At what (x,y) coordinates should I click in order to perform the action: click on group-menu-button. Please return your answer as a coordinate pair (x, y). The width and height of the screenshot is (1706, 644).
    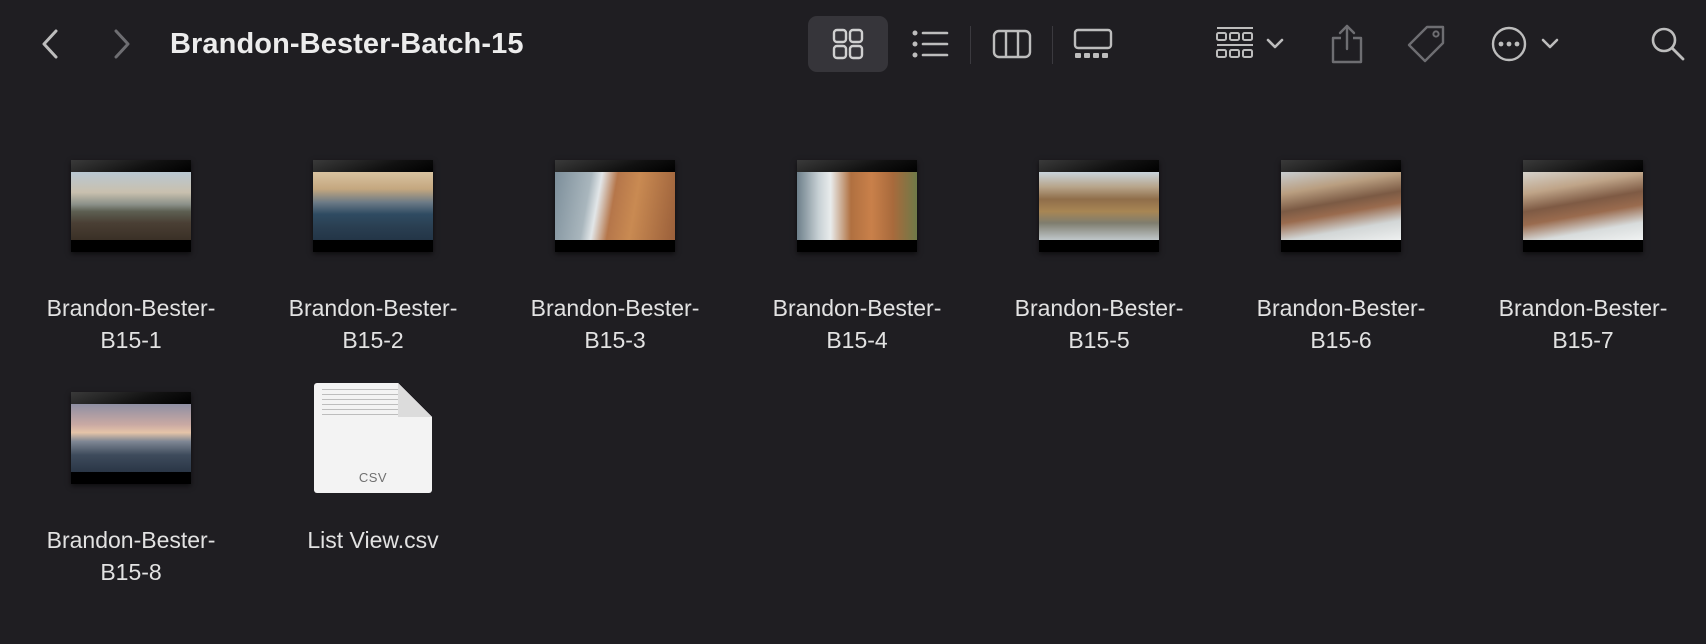
    Looking at the image, I should click on (1250, 44).